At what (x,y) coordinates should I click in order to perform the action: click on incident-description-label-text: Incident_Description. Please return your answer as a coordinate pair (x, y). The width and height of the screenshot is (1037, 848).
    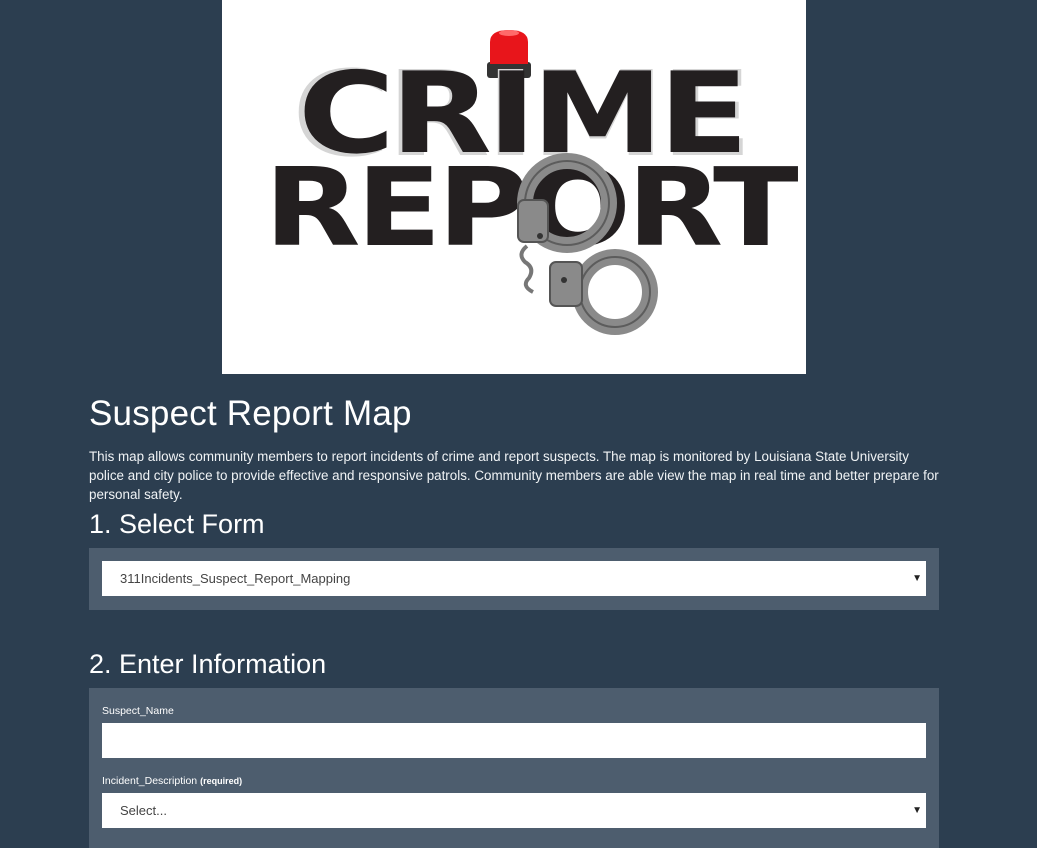
    Looking at the image, I should click on (150, 781).